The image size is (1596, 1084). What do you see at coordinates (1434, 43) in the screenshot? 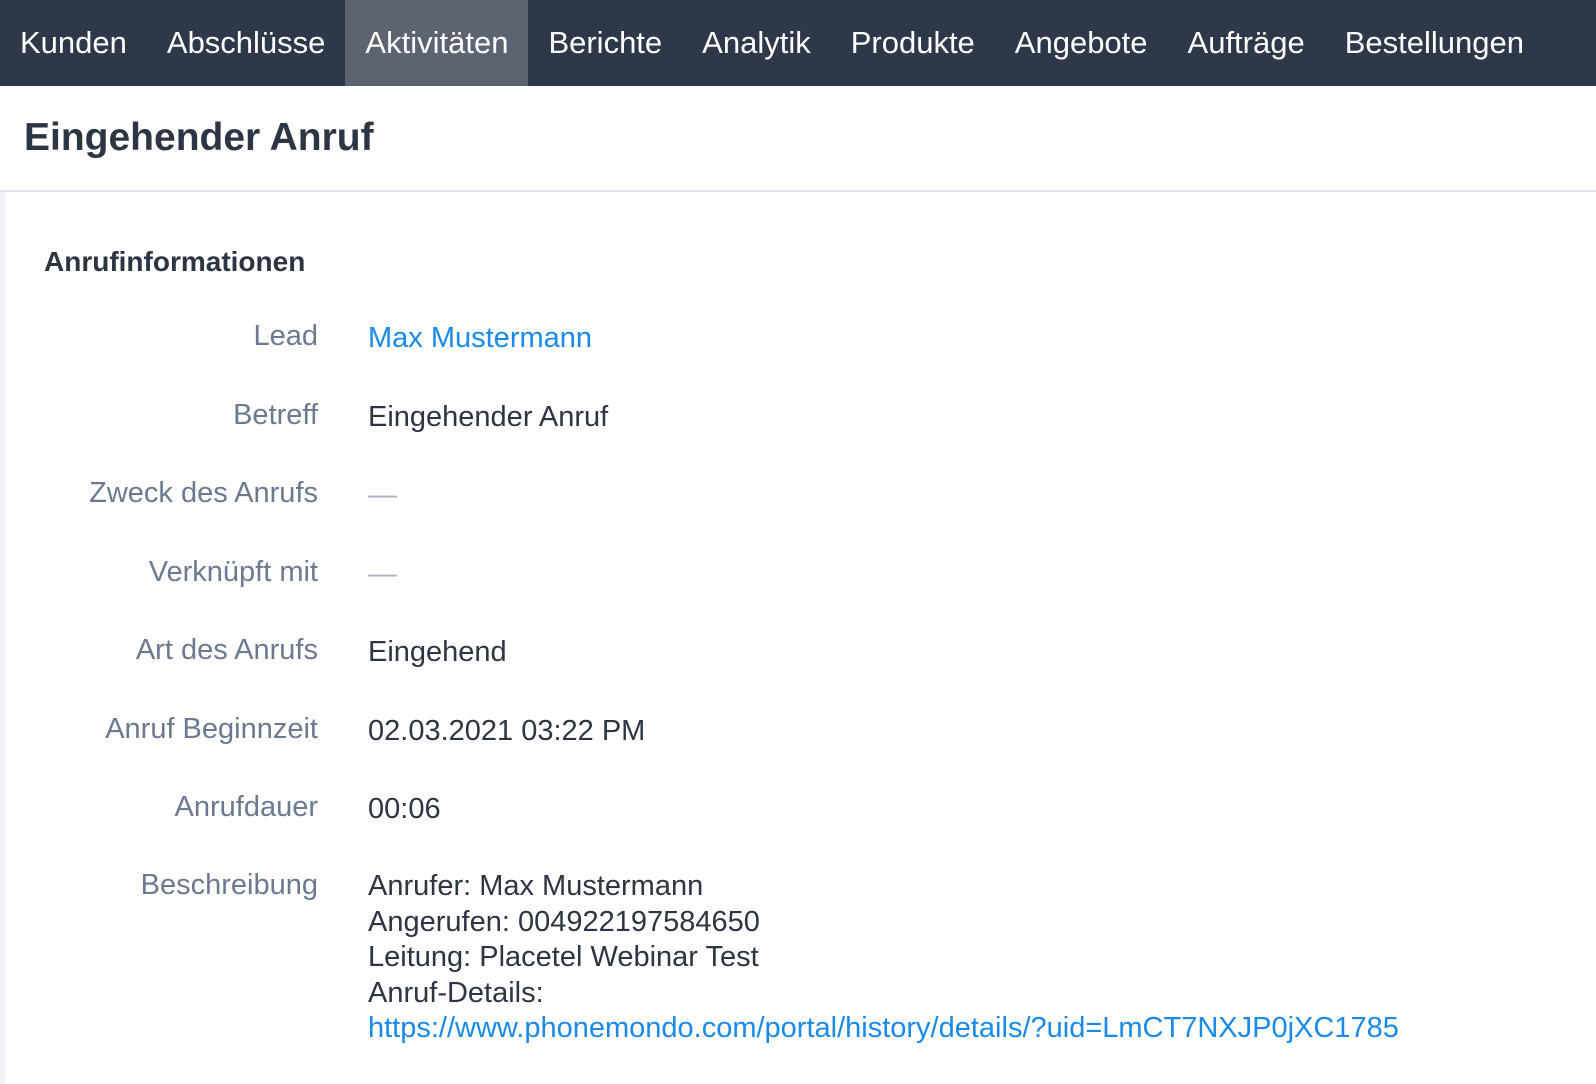
I see `nav-item-bestellungen: Bestellungen` at bounding box center [1434, 43].